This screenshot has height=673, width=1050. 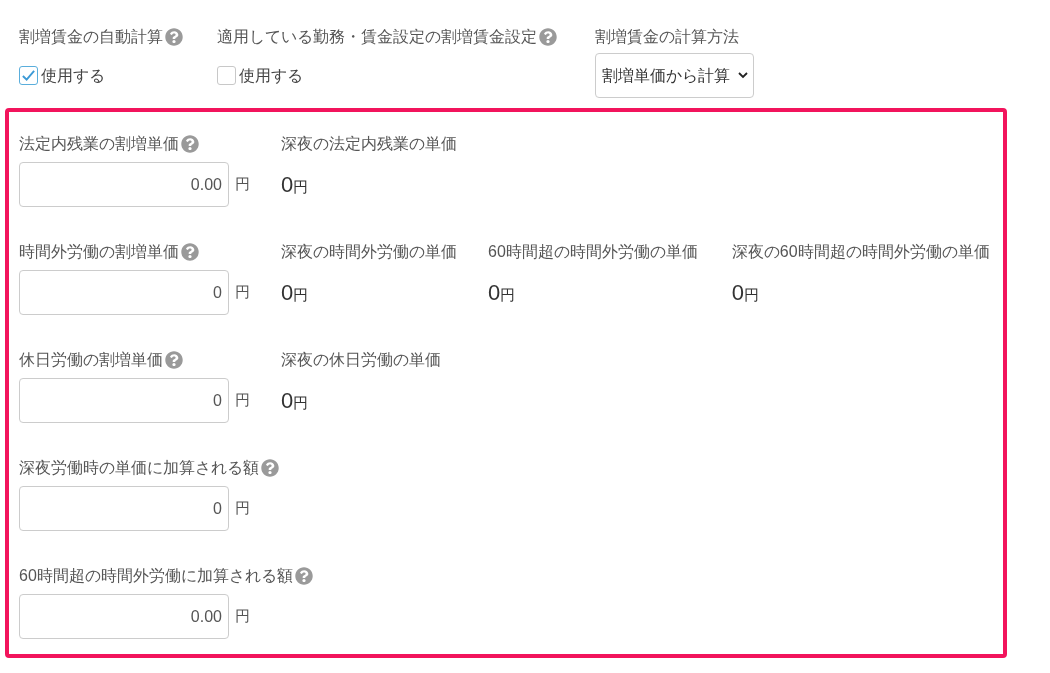 I want to click on checkmark-icon, so click(x=28, y=75).